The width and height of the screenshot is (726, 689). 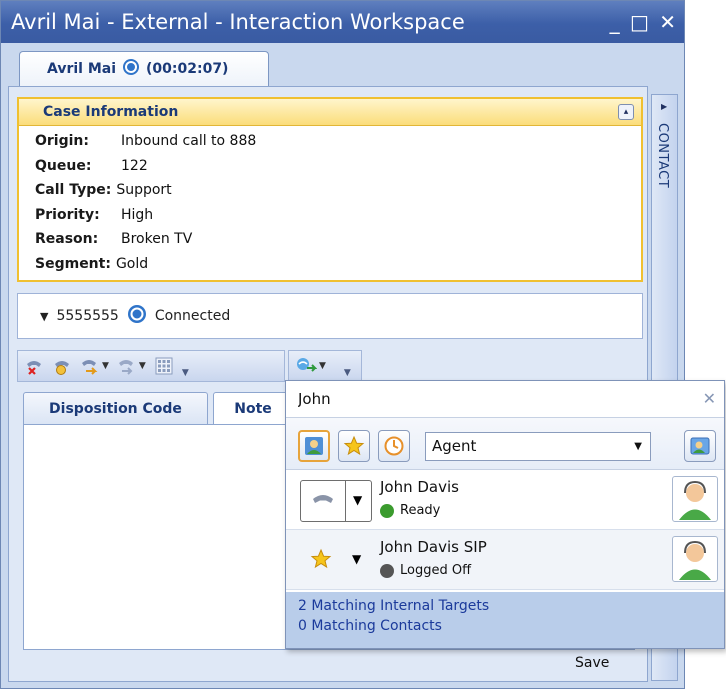 I want to click on collapse-icon: ▴, so click(x=626, y=112).